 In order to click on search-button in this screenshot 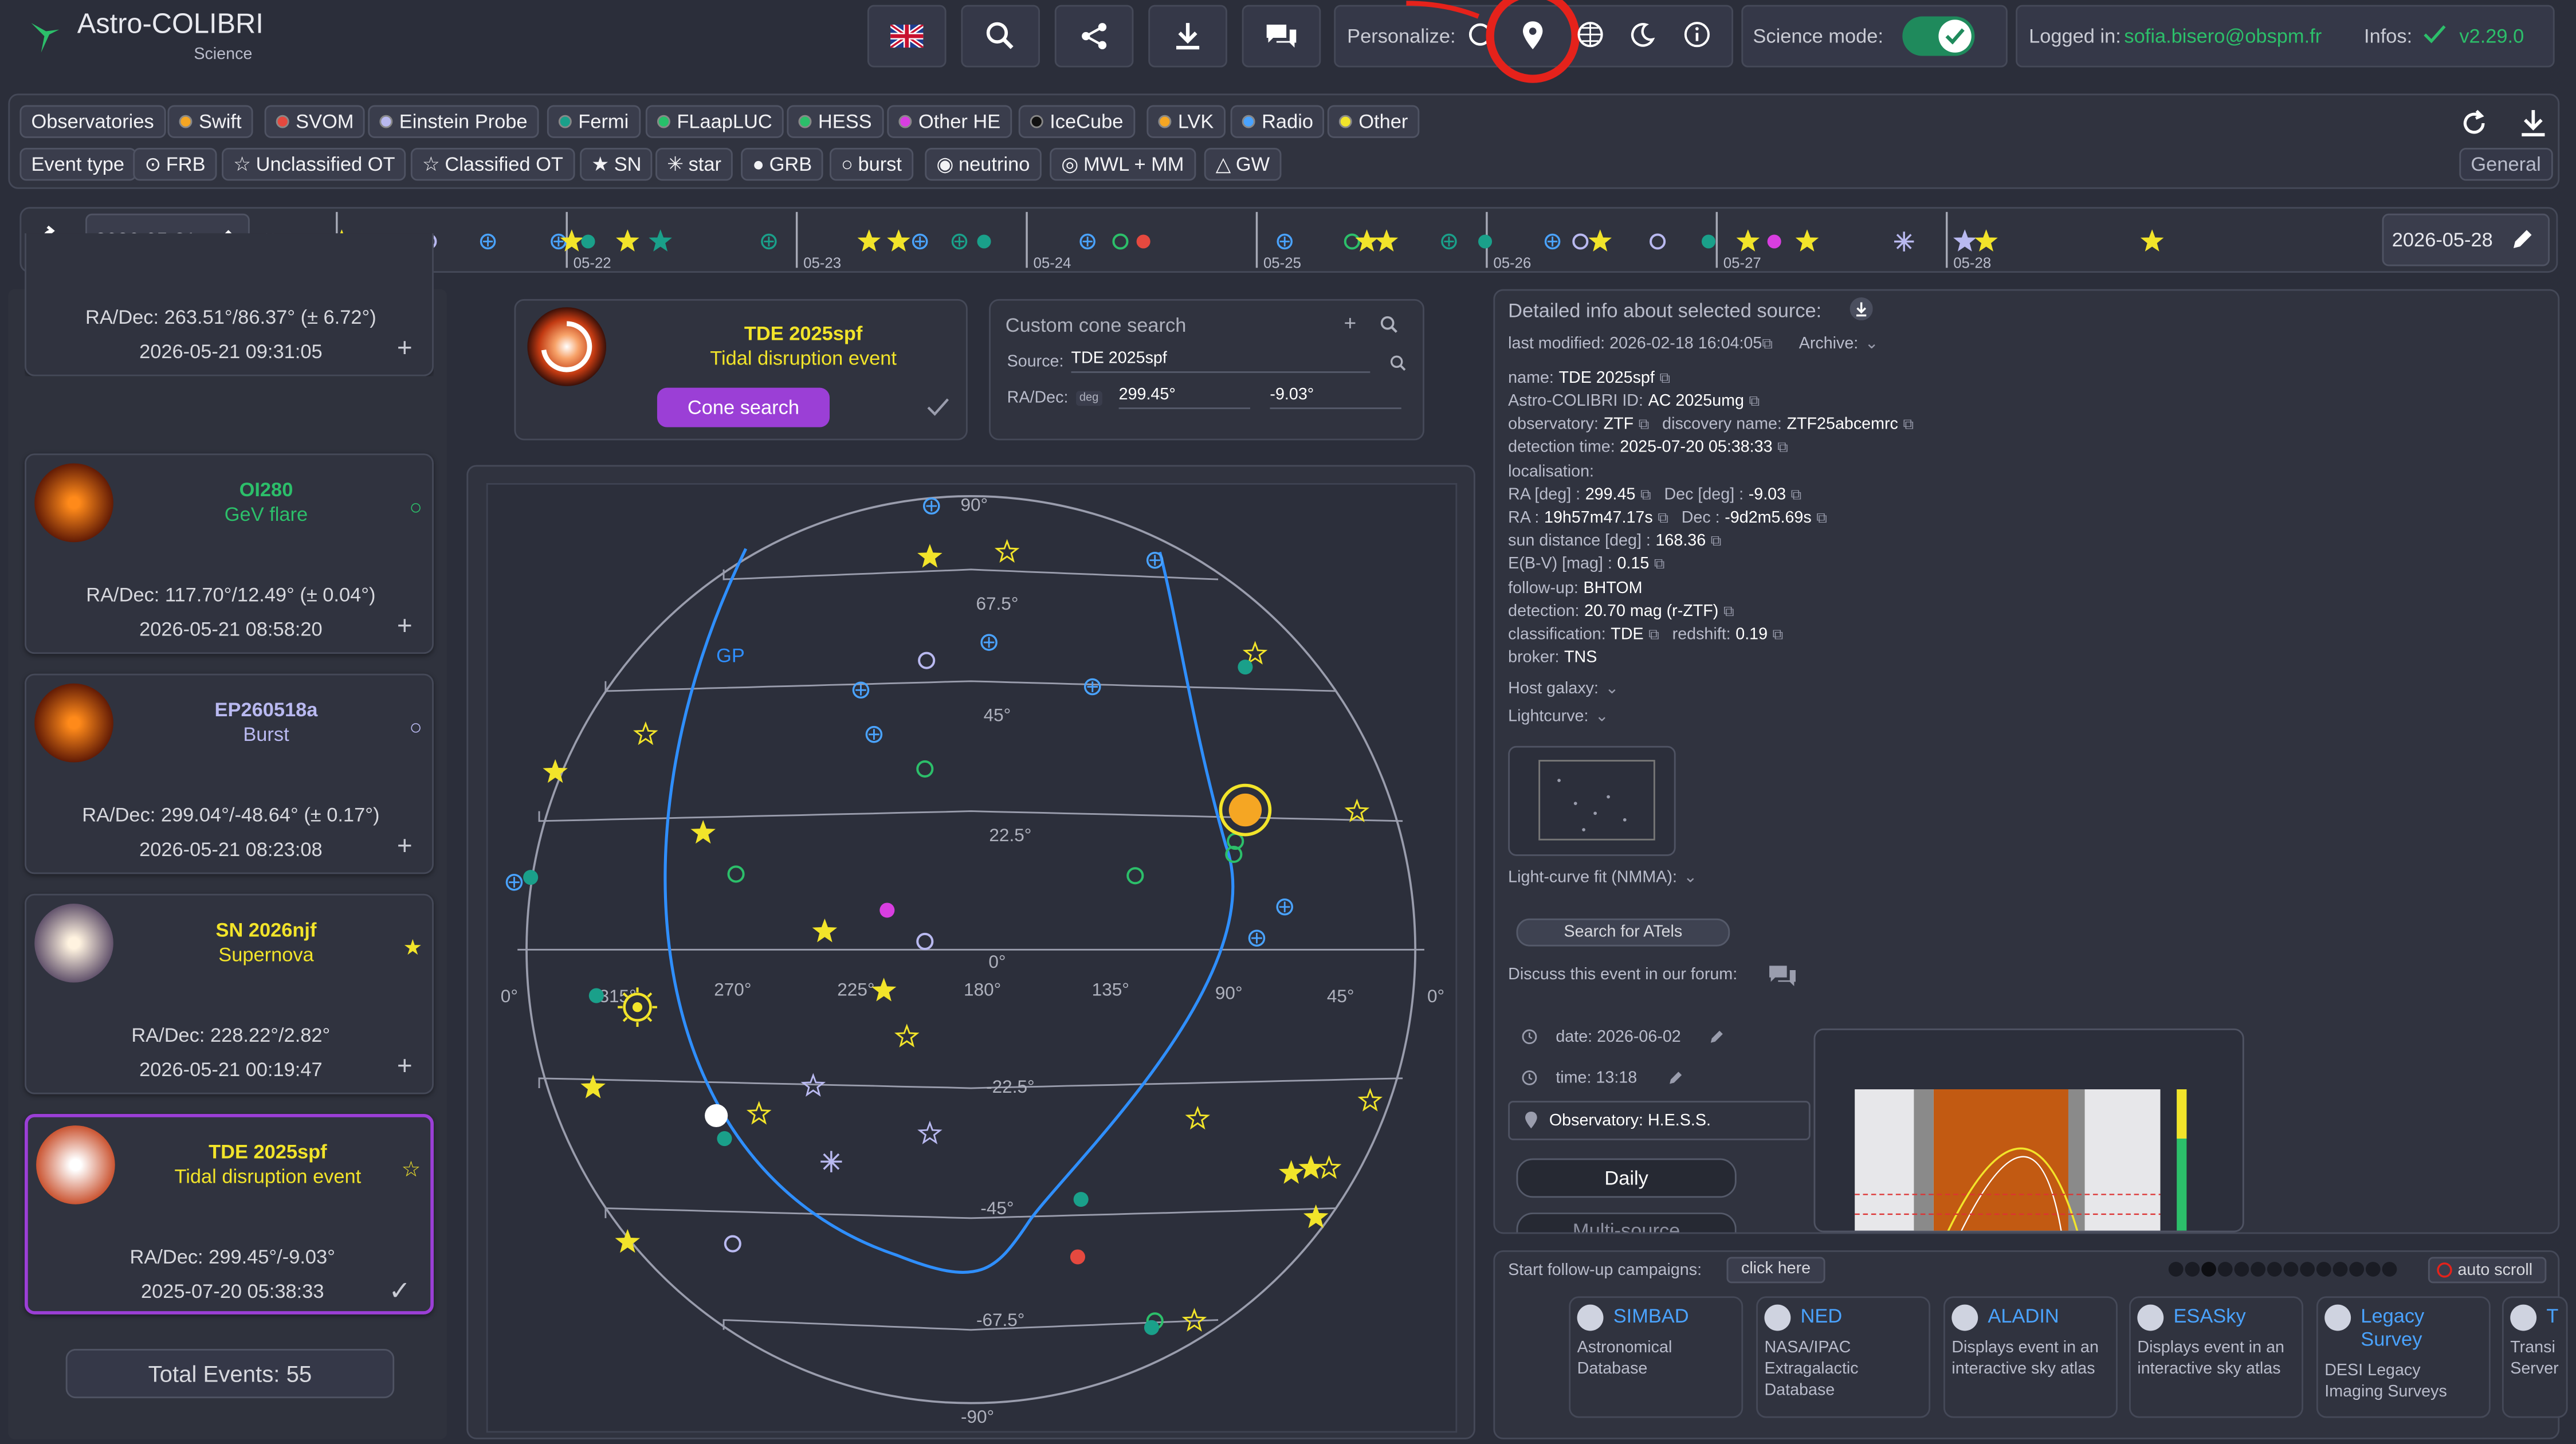, I will do `click(1001, 36)`.